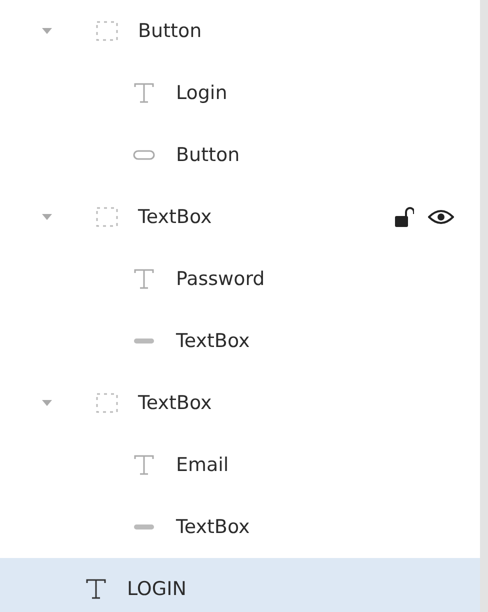  I want to click on layer-name: Password, so click(220, 279).